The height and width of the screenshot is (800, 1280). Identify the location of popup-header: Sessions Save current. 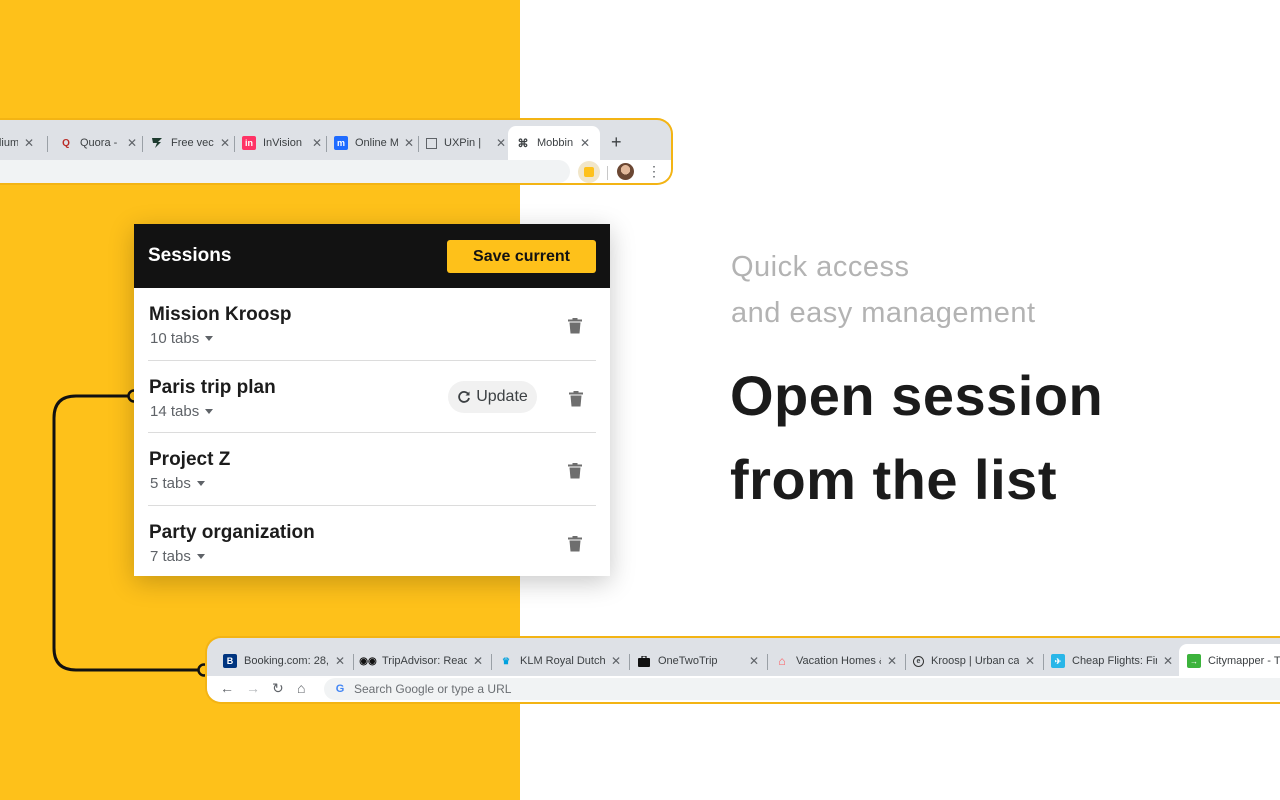
(372, 256).